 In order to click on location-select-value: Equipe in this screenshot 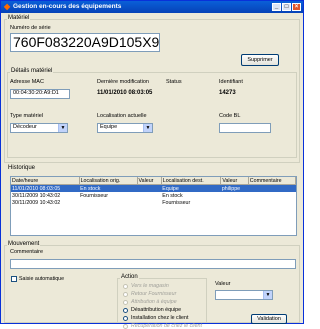, I will do `click(109, 127)`.